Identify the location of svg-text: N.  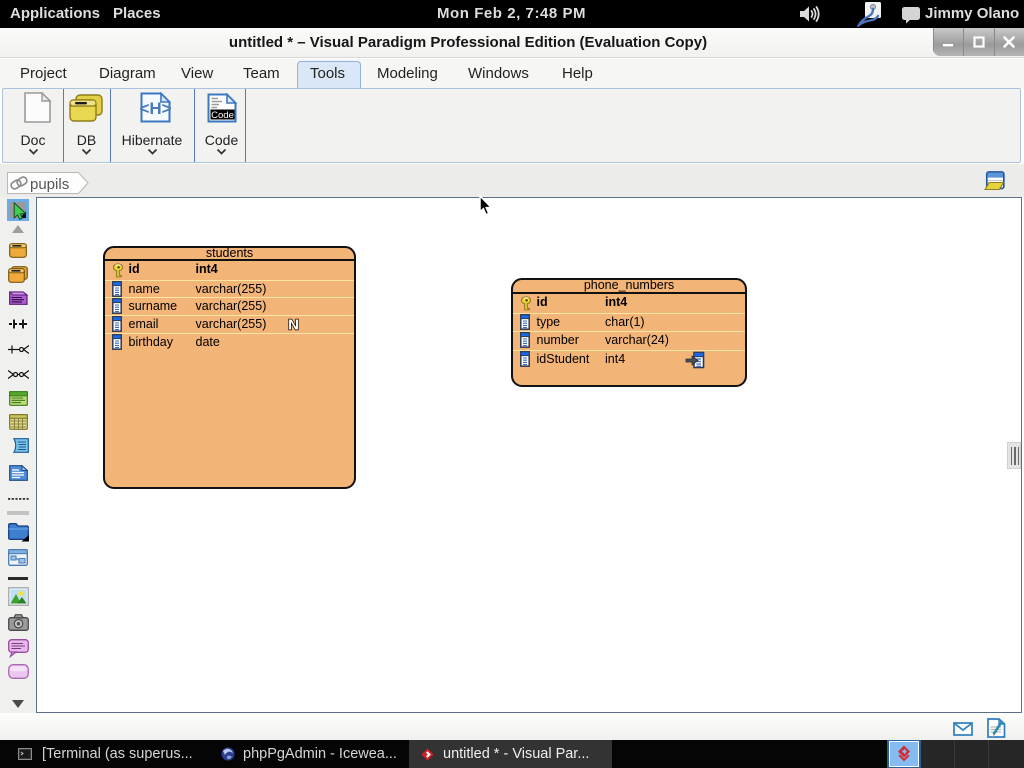
(293, 324).